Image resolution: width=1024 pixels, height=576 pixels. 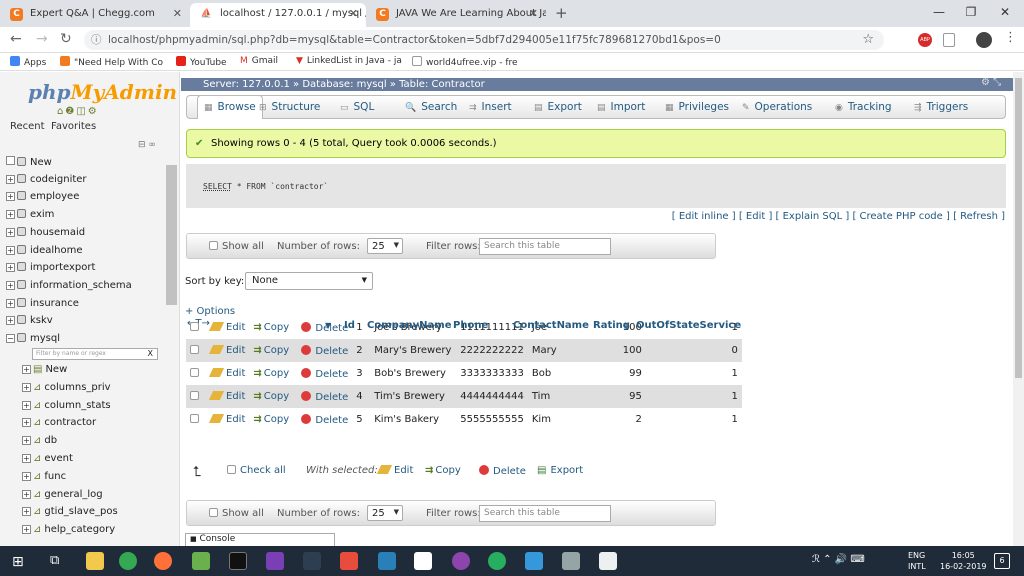 What do you see at coordinates (128, 561) in the screenshot?
I see `chrome-icon` at bounding box center [128, 561].